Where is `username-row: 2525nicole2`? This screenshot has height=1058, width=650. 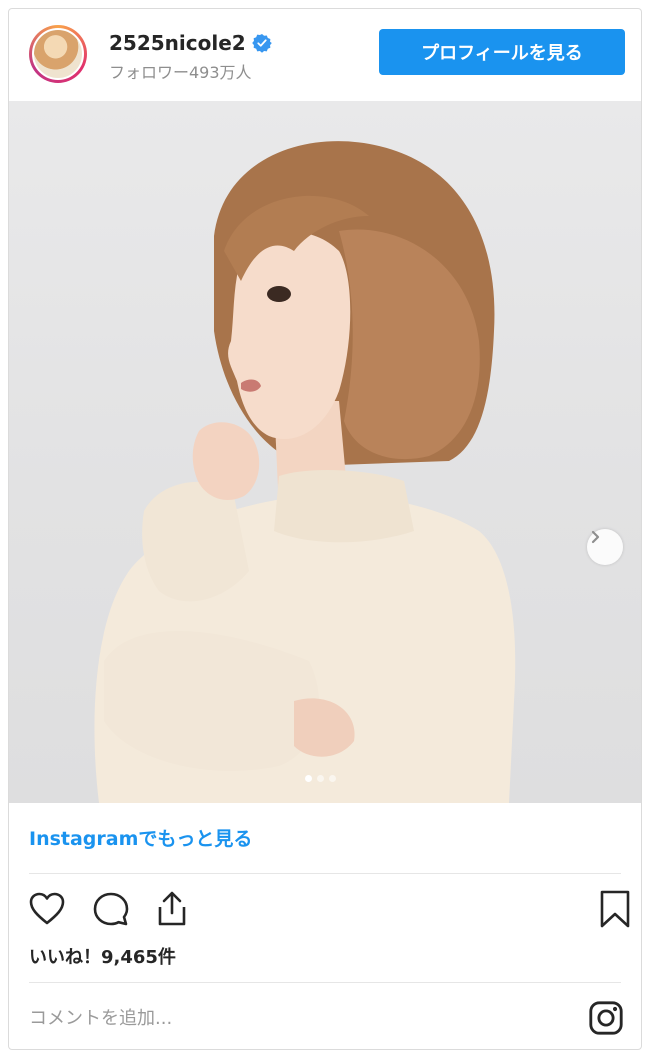 username-row: 2525nicole2 is located at coordinates (190, 43).